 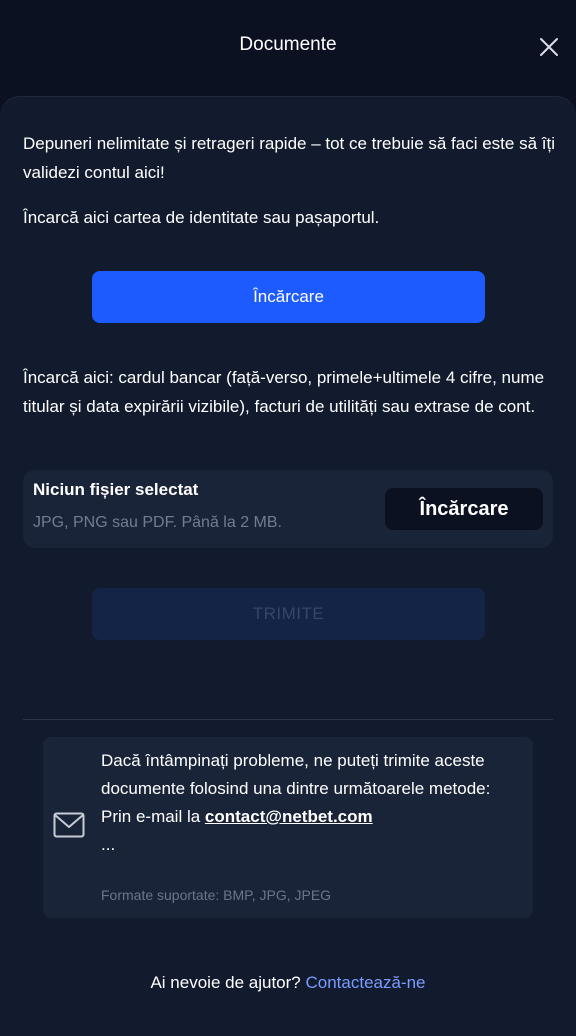 What do you see at coordinates (288, 297) in the screenshot?
I see `id-upload-button: Încărcare` at bounding box center [288, 297].